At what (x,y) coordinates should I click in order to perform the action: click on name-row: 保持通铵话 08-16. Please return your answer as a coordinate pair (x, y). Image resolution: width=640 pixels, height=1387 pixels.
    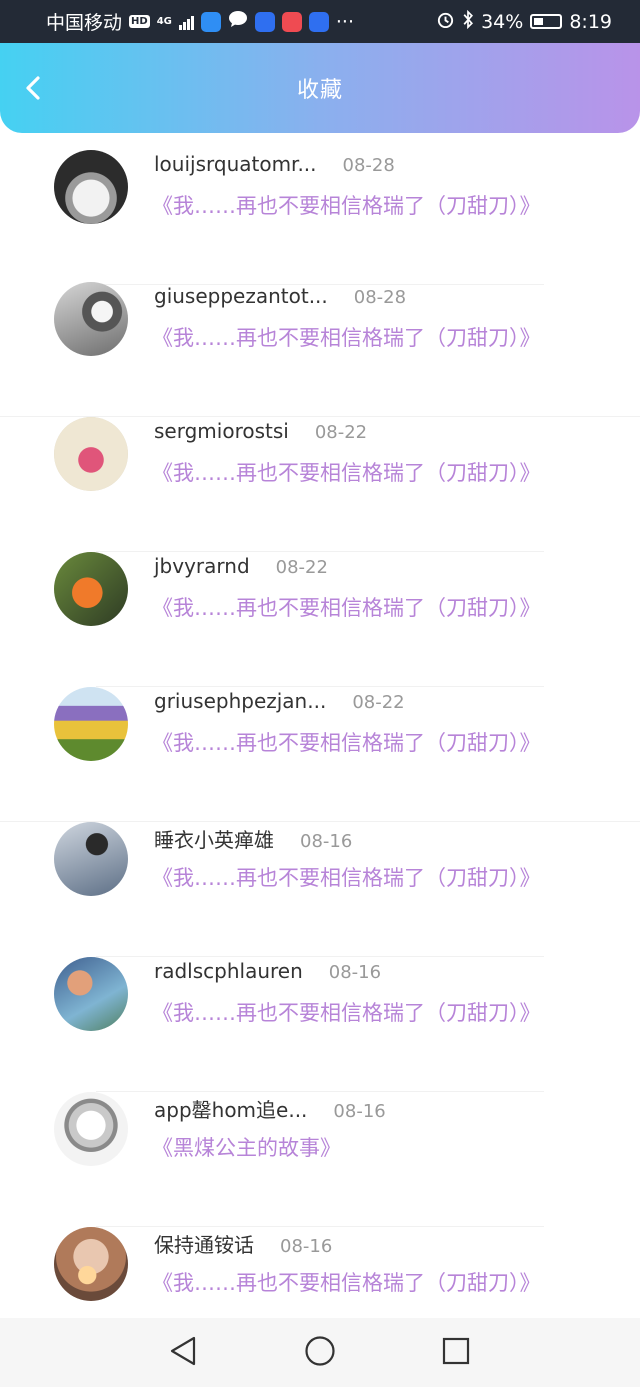
    Looking at the image, I should click on (243, 1243).